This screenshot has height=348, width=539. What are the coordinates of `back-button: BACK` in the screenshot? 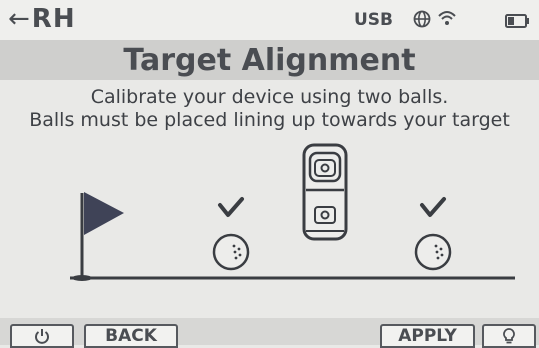 It's located at (131, 336).